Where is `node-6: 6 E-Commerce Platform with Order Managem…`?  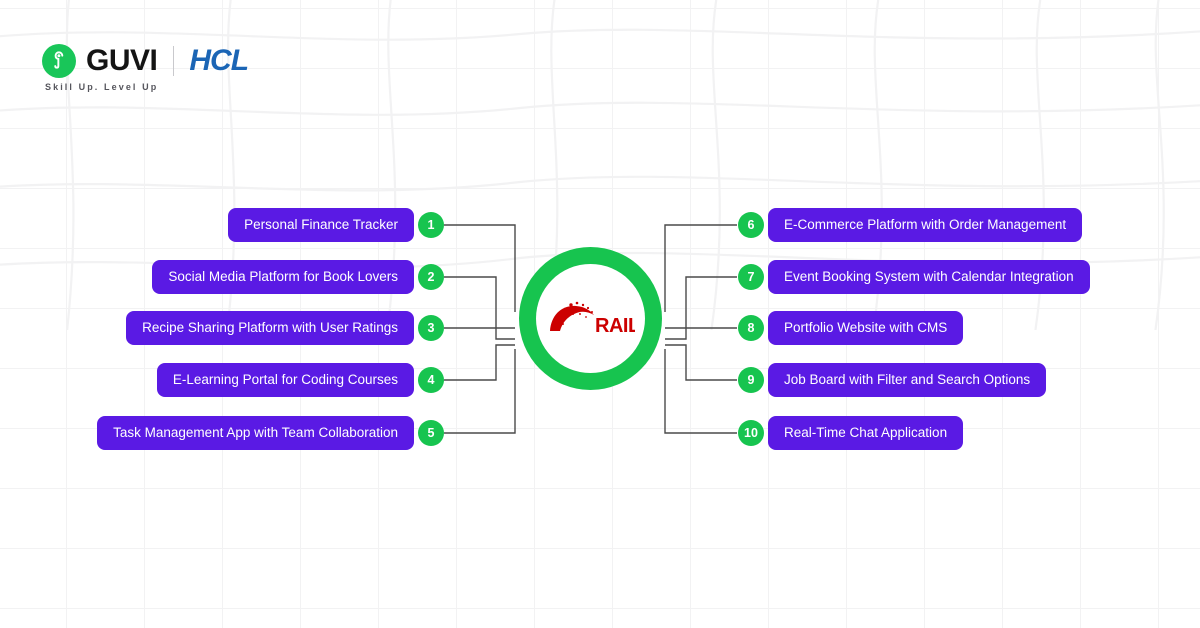 node-6: 6 E-Commerce Platform with Order Managem… is located at coordinates (910, 225).